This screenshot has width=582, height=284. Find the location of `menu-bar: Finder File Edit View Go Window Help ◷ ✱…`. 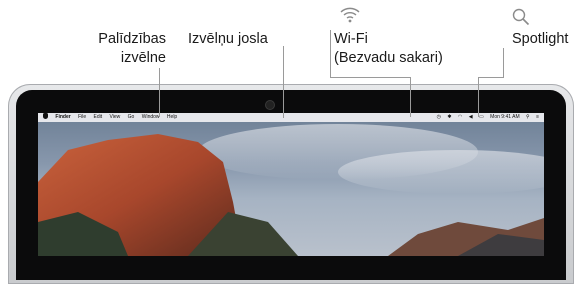

menu-bar: Finder File Edit View Go Window Help ◷ ✱… is located at coordinates (291, 117).